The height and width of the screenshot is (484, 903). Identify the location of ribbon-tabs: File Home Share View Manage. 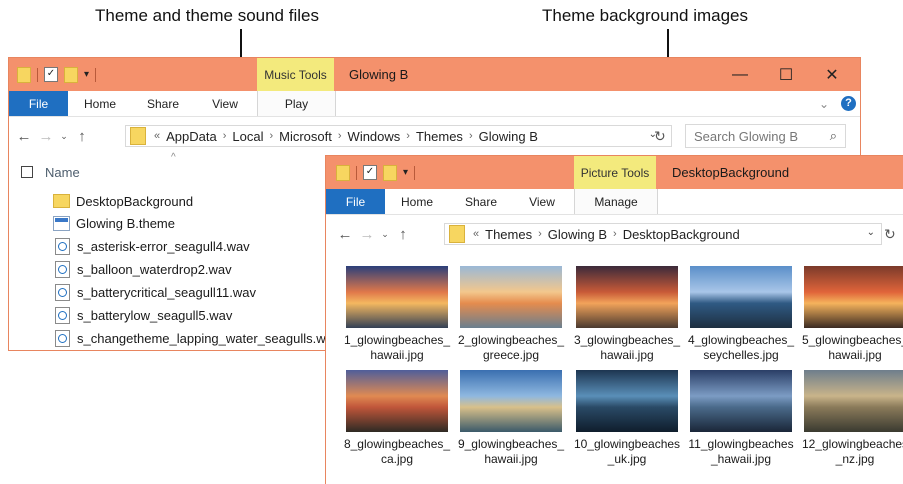
(614, 202).